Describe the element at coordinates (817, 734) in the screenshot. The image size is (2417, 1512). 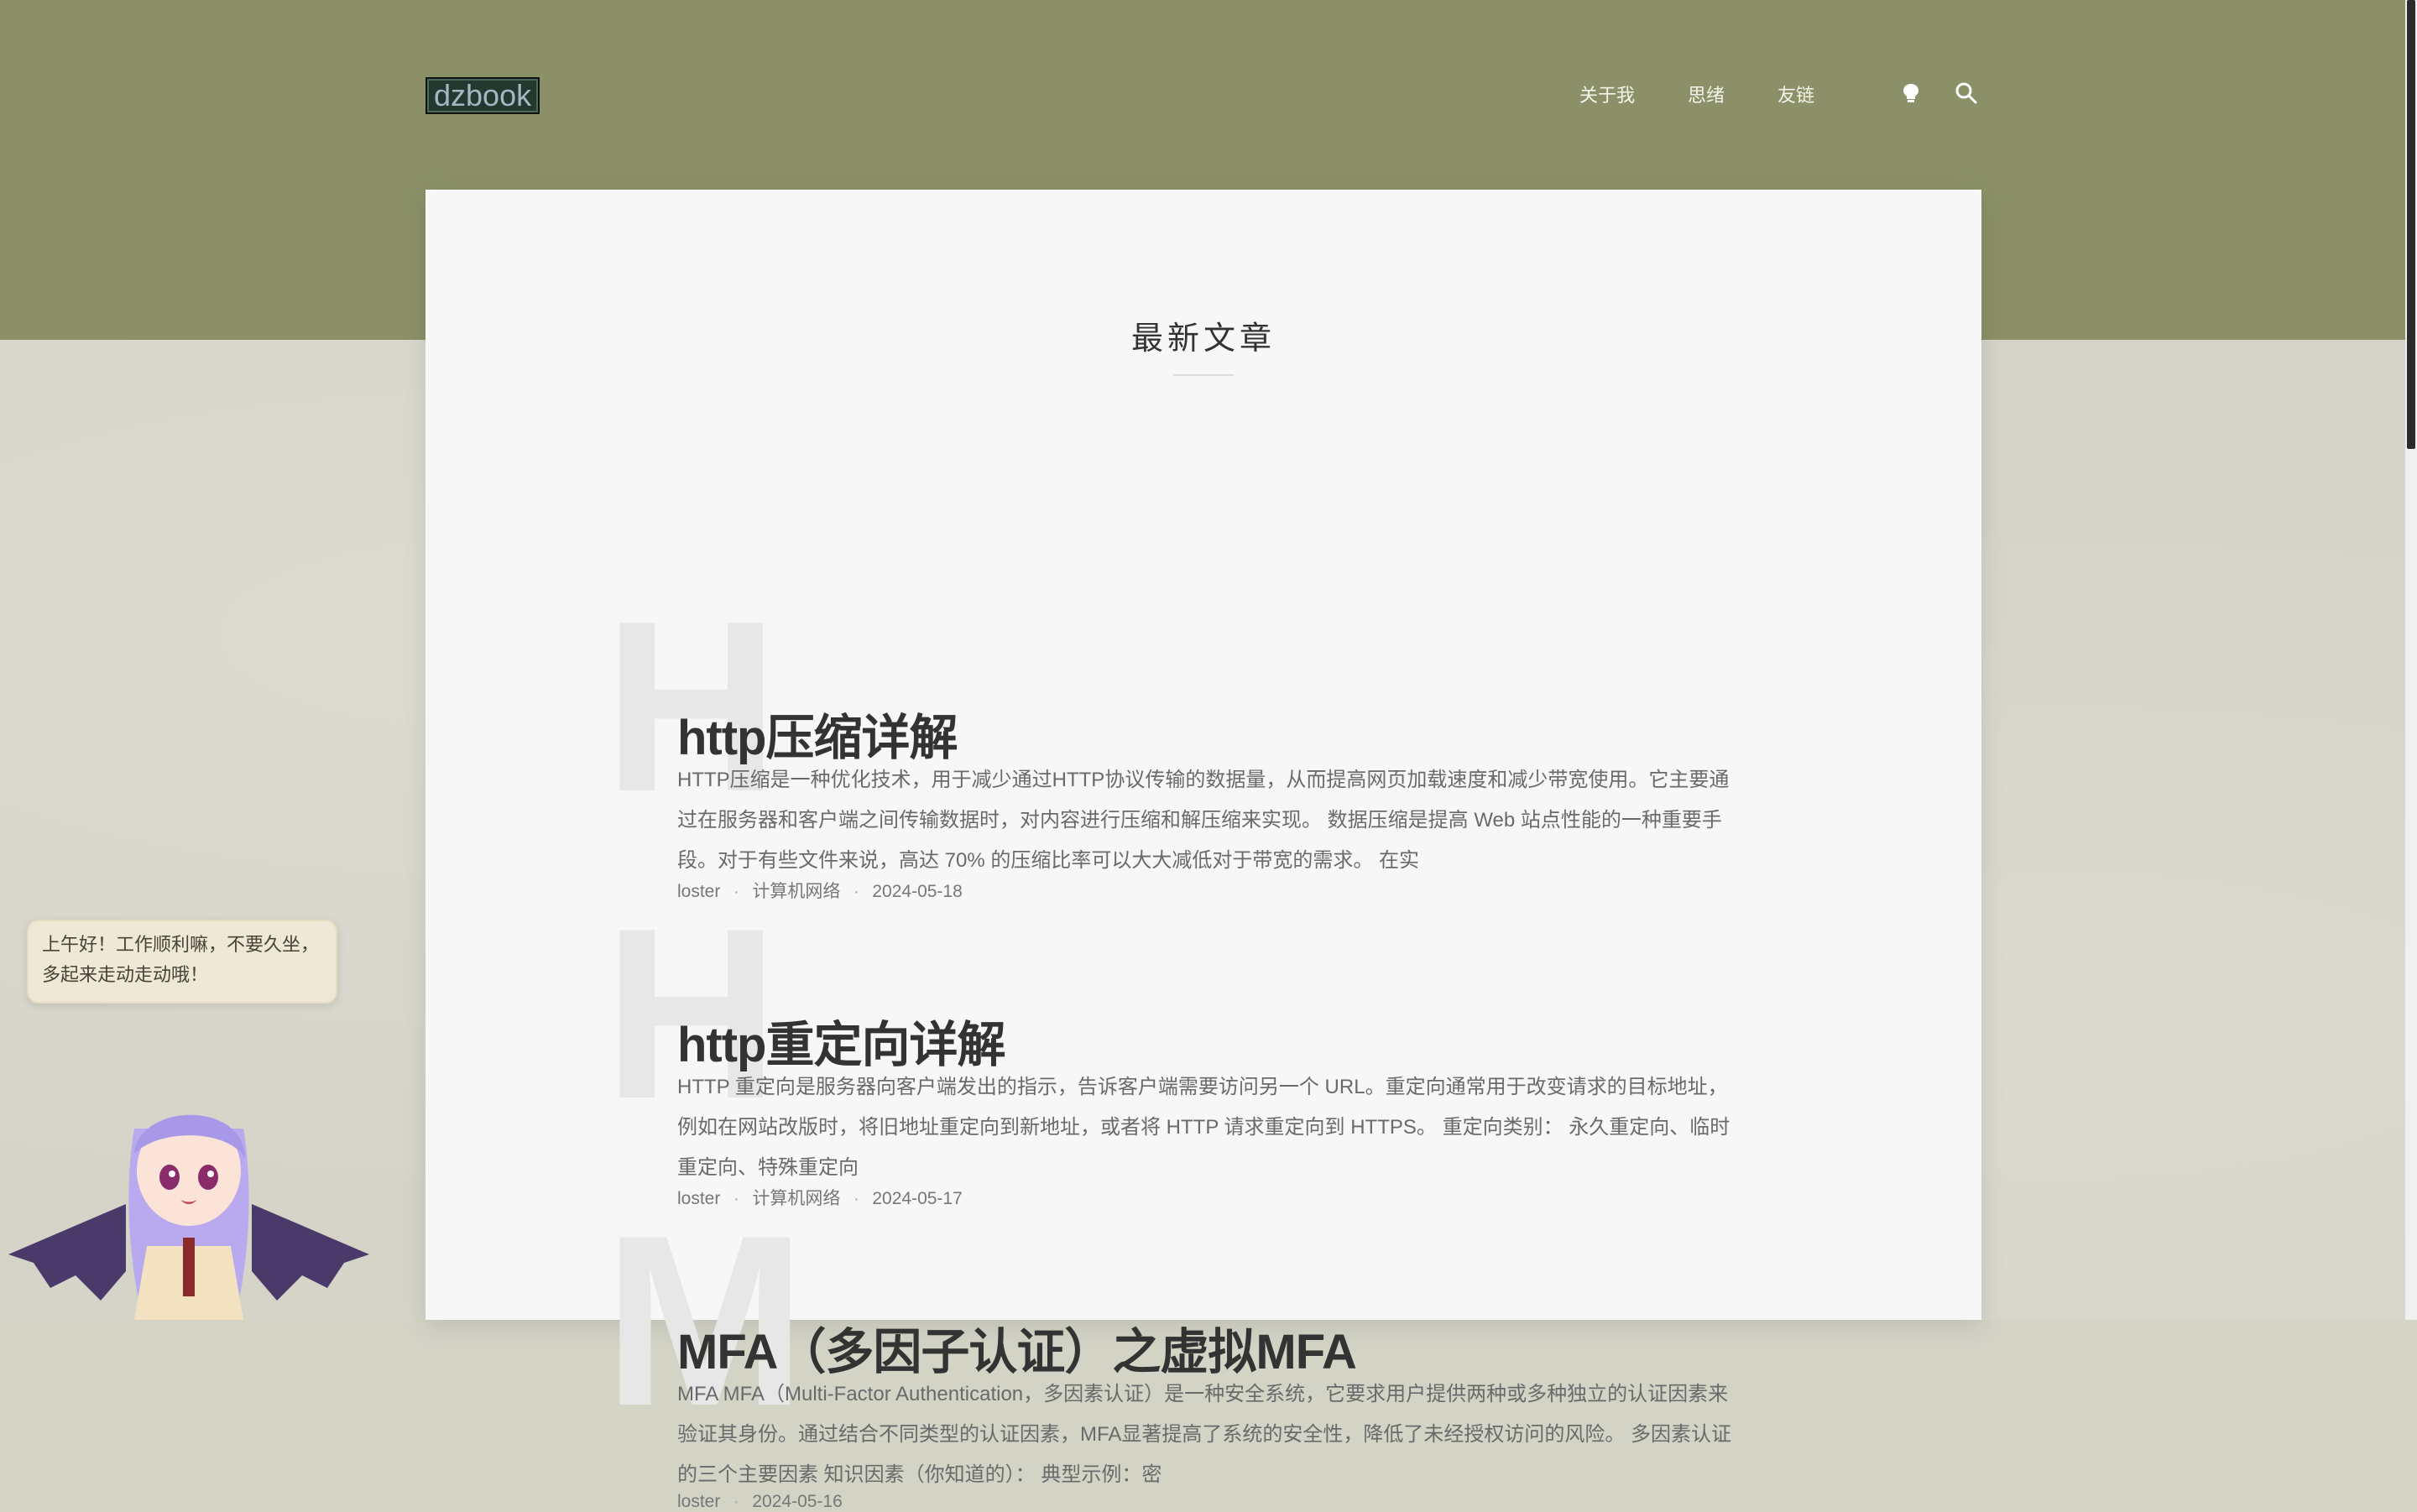
I see `article-title: http压缩详解` at that location.